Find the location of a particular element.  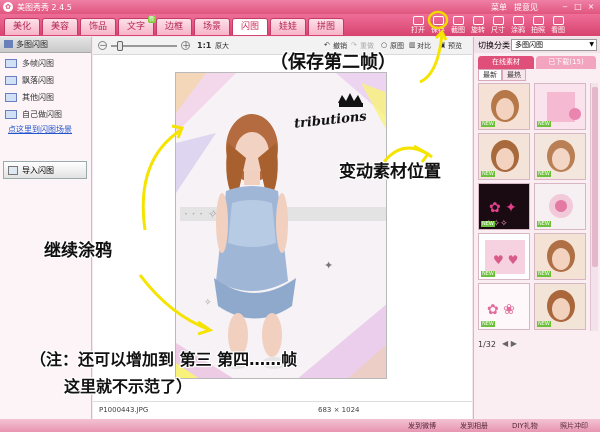

photo-print-button: 照片冲印 is located at coordinates (574, 426).